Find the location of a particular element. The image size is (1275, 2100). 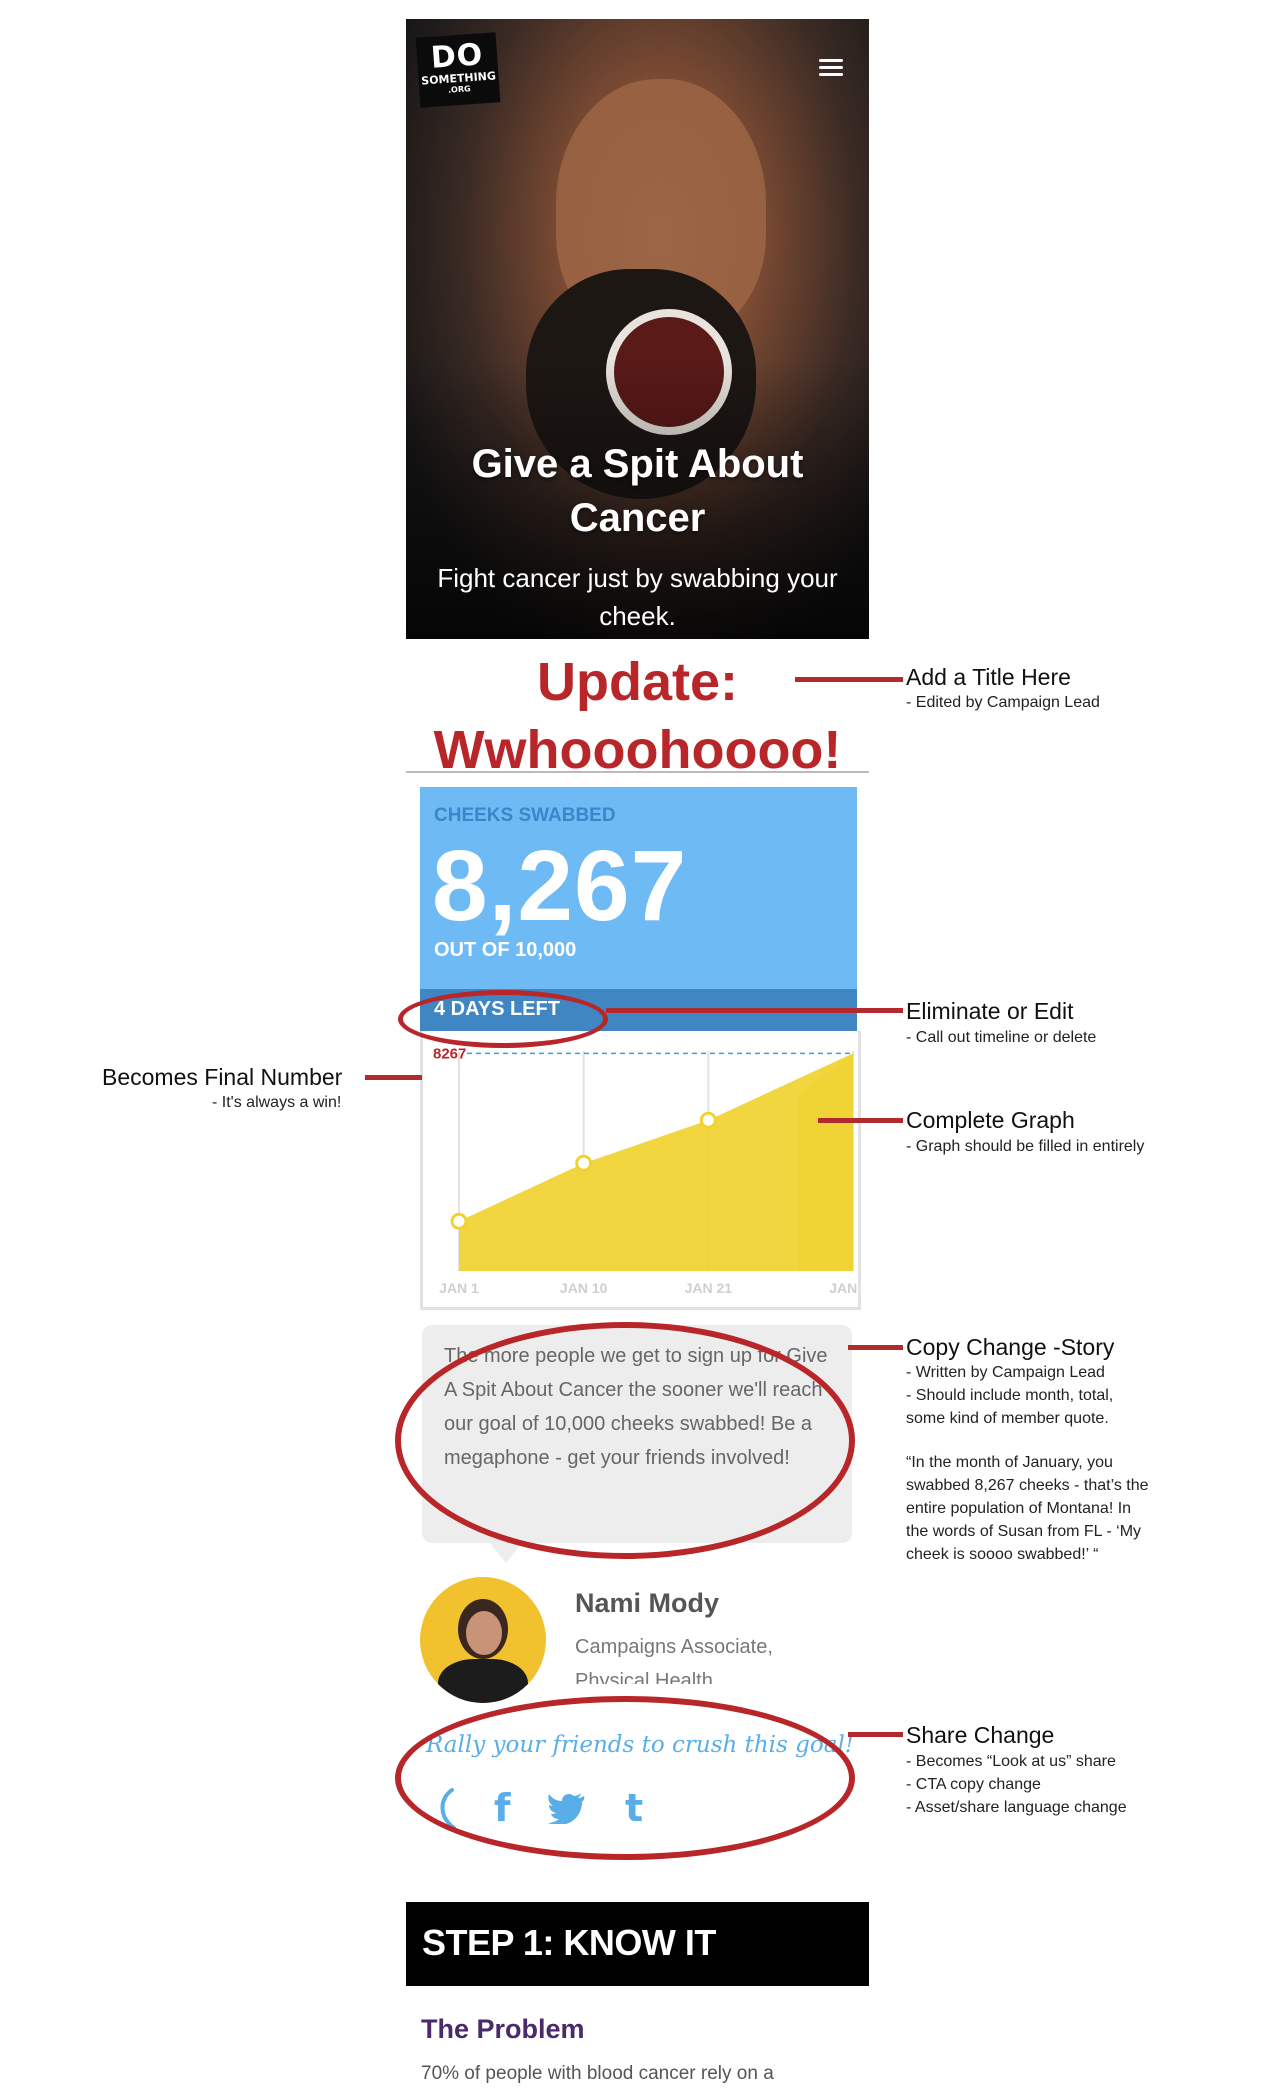

annotation-copy-quote-2: swabbed 8,267 cheeks - that’s the is located at coordinates (1027, 1485).